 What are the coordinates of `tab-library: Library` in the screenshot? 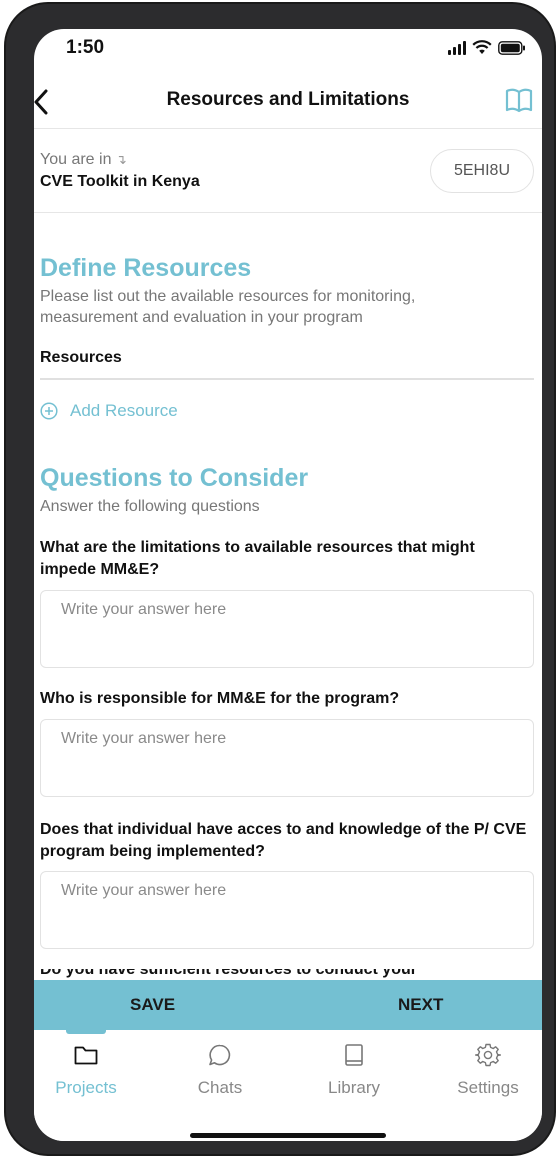 It's located at (354, 1070).